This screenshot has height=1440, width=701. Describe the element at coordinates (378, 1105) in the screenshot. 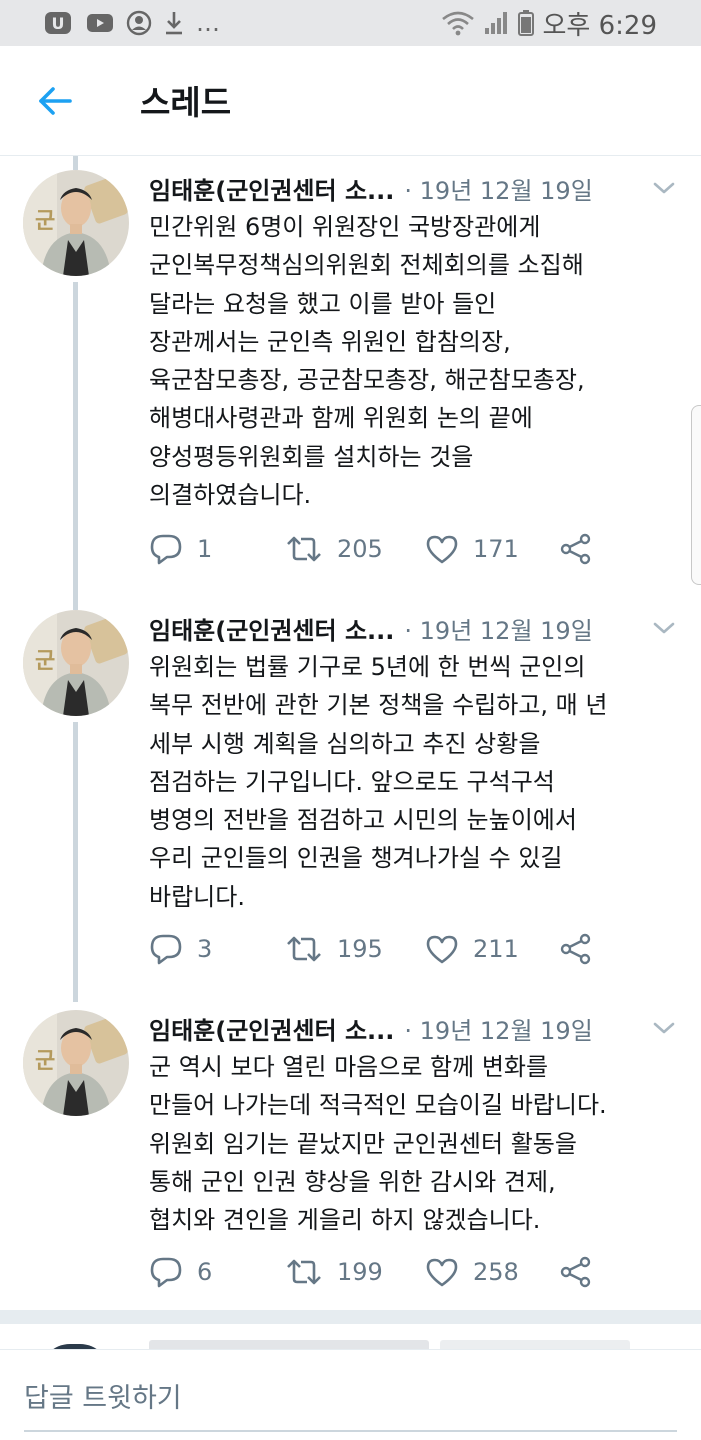

I see `tweet-text-line: 만들어 나가는데 적극적인 모습이길 바랍니다.` at that location.